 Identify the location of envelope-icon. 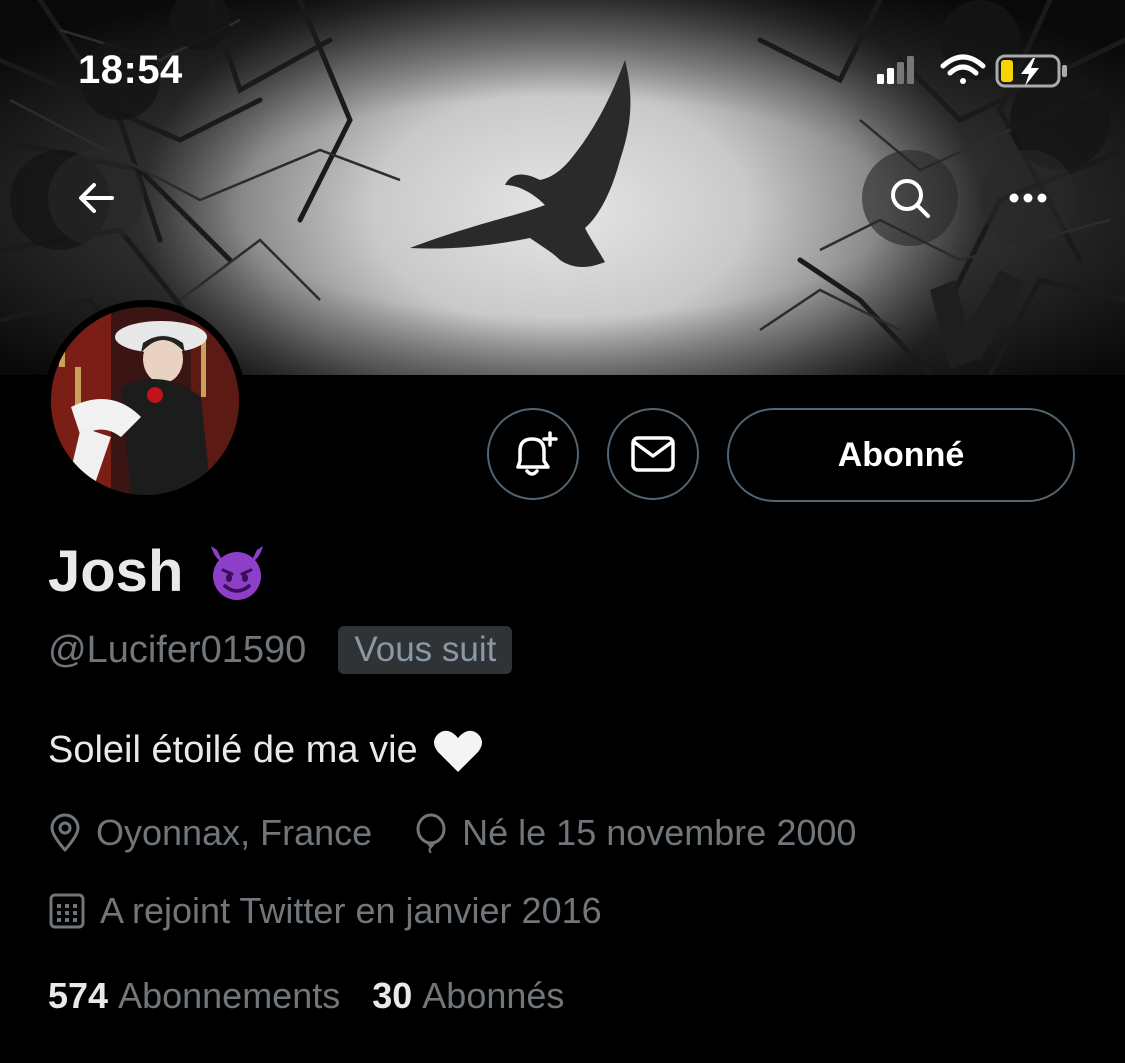
(653, 454).